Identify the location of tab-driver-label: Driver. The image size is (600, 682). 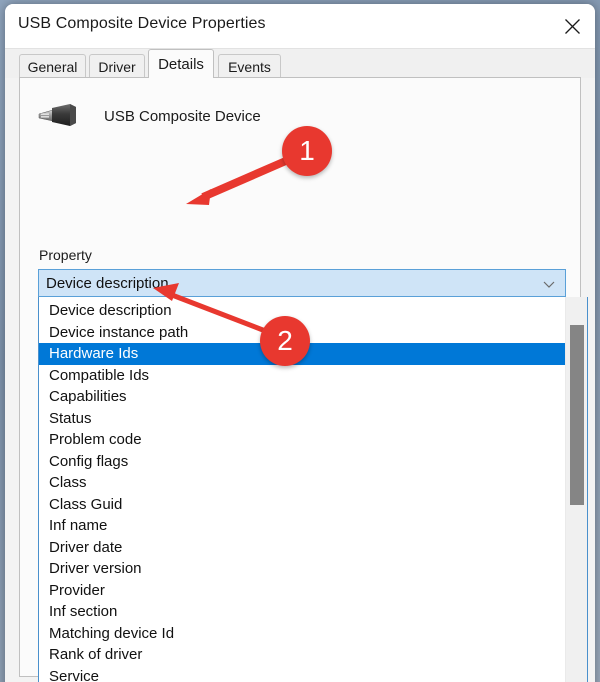
(117, 66).